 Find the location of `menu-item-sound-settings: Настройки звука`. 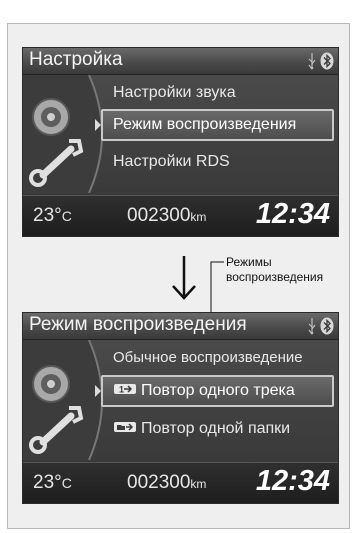

menu-item-sound-settings: Настройки звука is located at coordinates (217, 93).